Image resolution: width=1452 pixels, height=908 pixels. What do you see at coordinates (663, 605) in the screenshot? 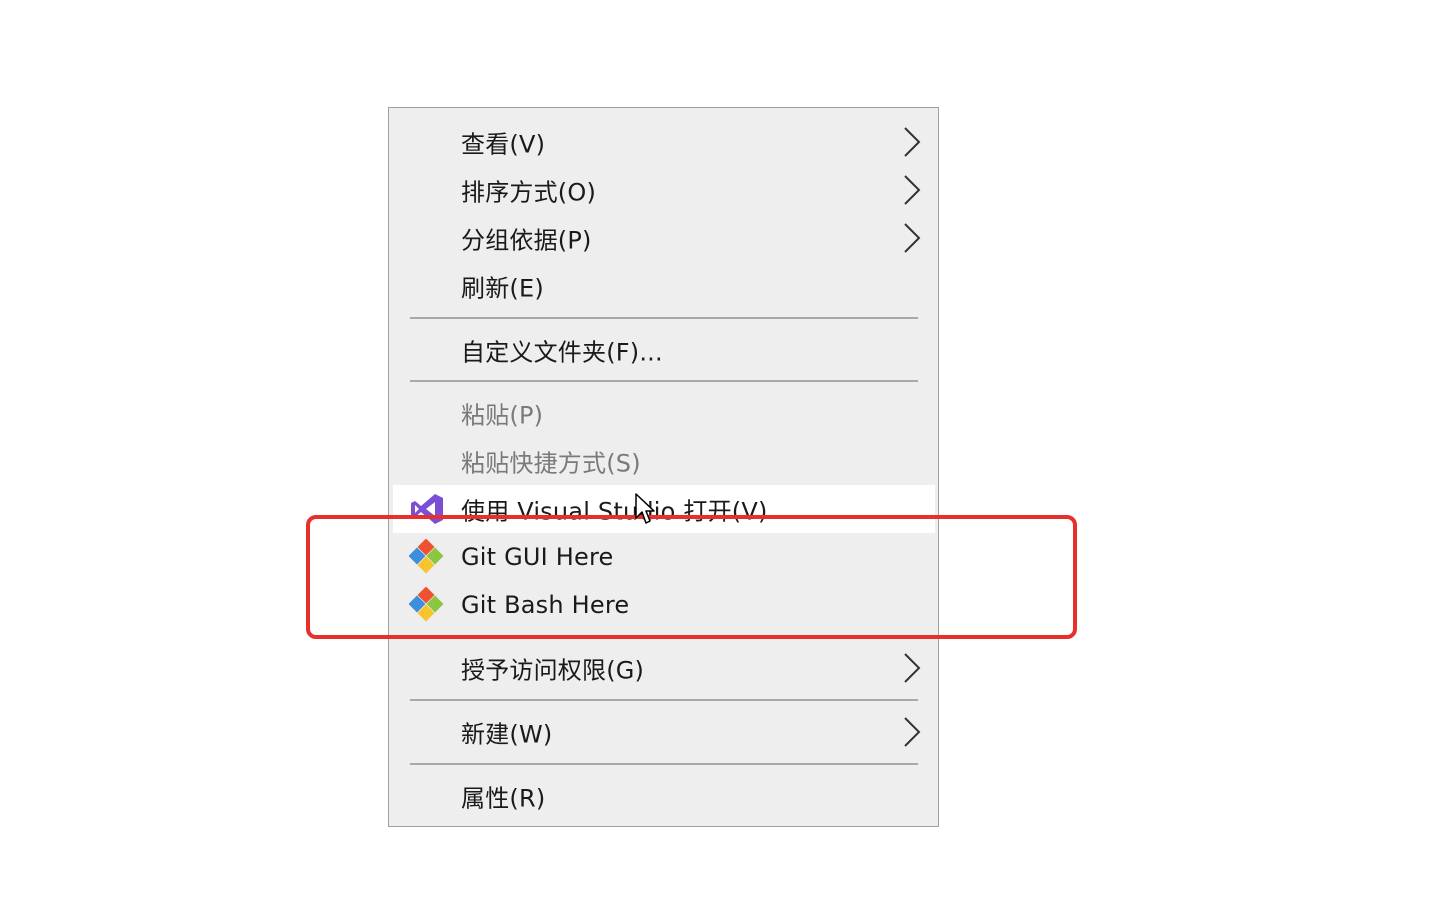
I see `menu-item-git-bash-here: Git Bash Here` at bounding box center [663, 605].